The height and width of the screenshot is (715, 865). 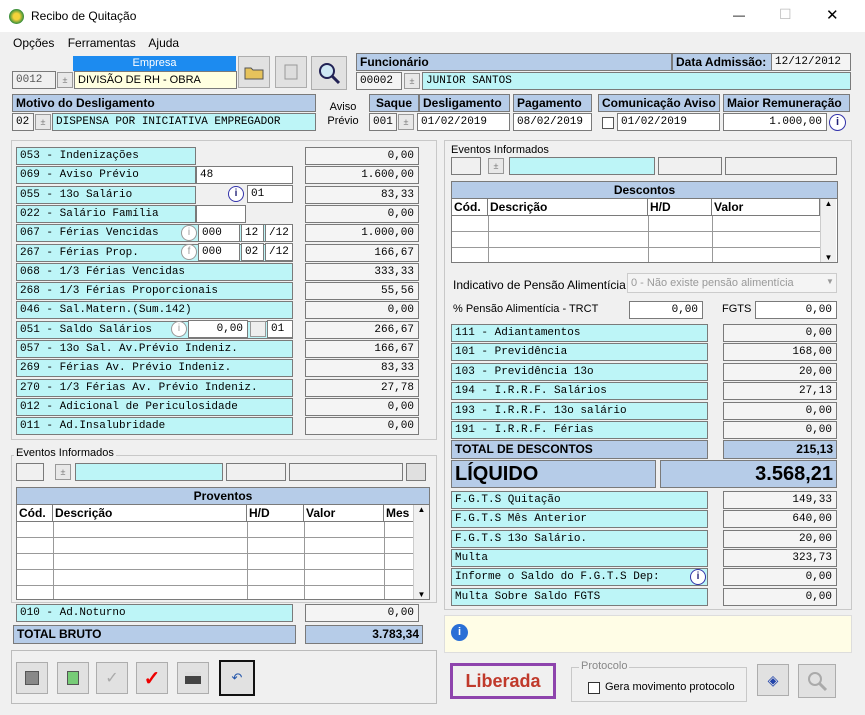 I want to click on descontos-grid: Descontos Cód. Descrição H/D Valor ▲ ▼, so click(x=644, y=222).